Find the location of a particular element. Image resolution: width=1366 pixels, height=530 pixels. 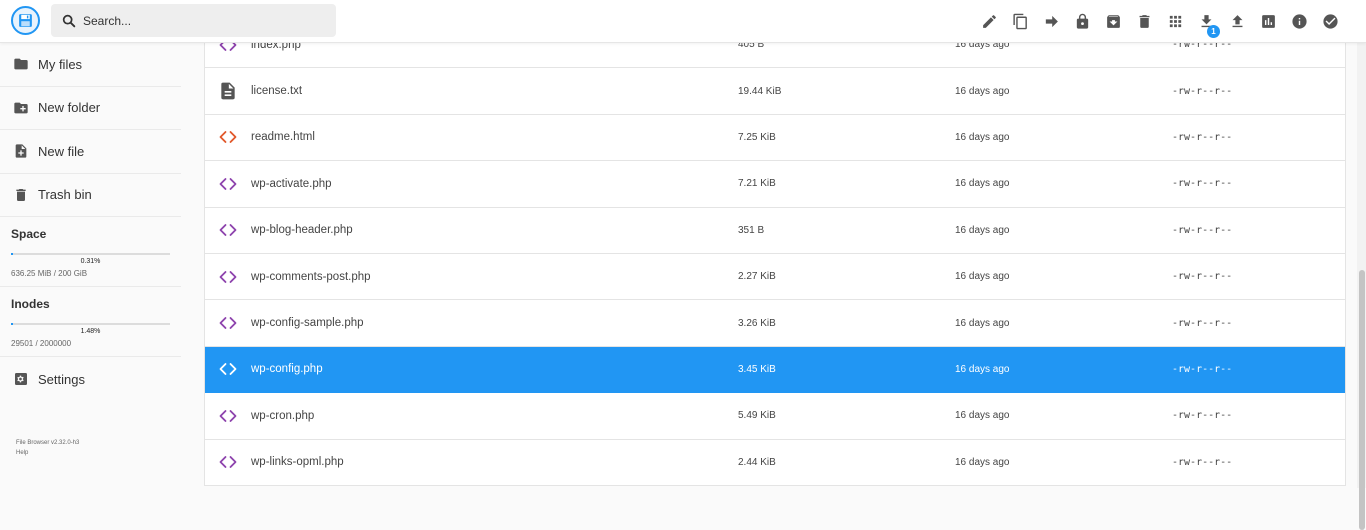

archive-icon is located at coordinates (1113, 21).